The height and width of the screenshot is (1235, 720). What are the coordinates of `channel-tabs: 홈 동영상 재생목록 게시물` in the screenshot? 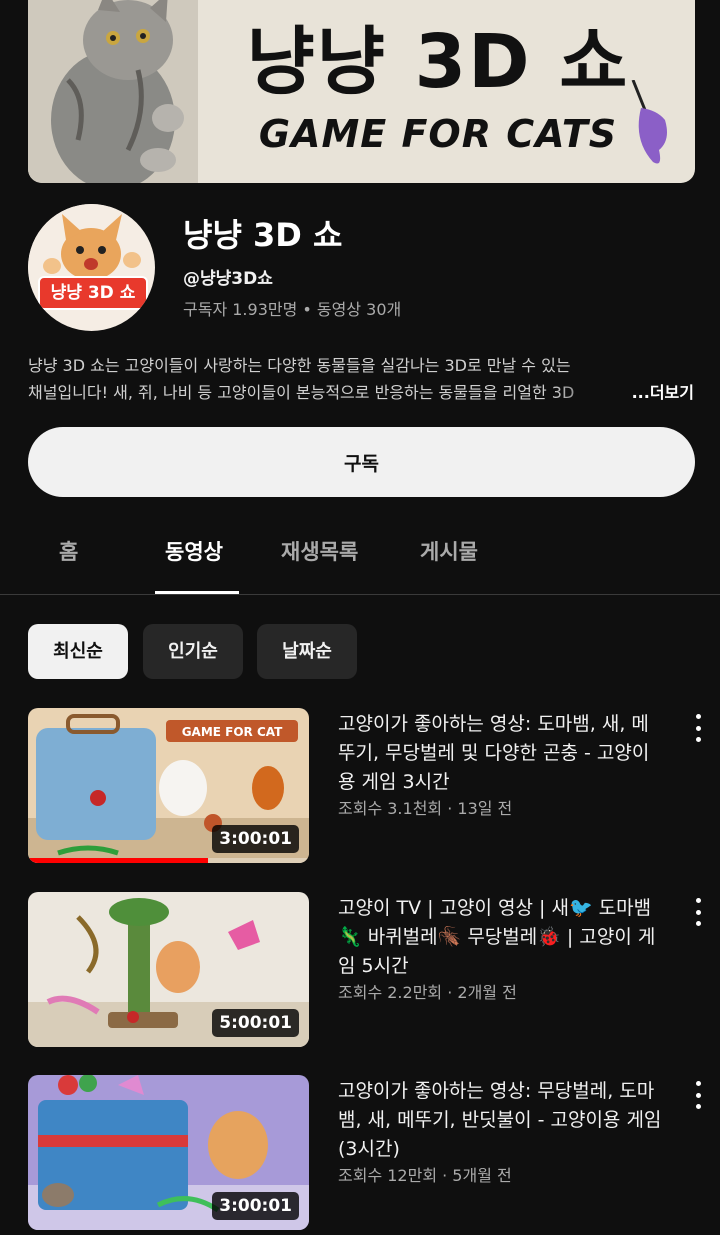 It's located at (360, 558).